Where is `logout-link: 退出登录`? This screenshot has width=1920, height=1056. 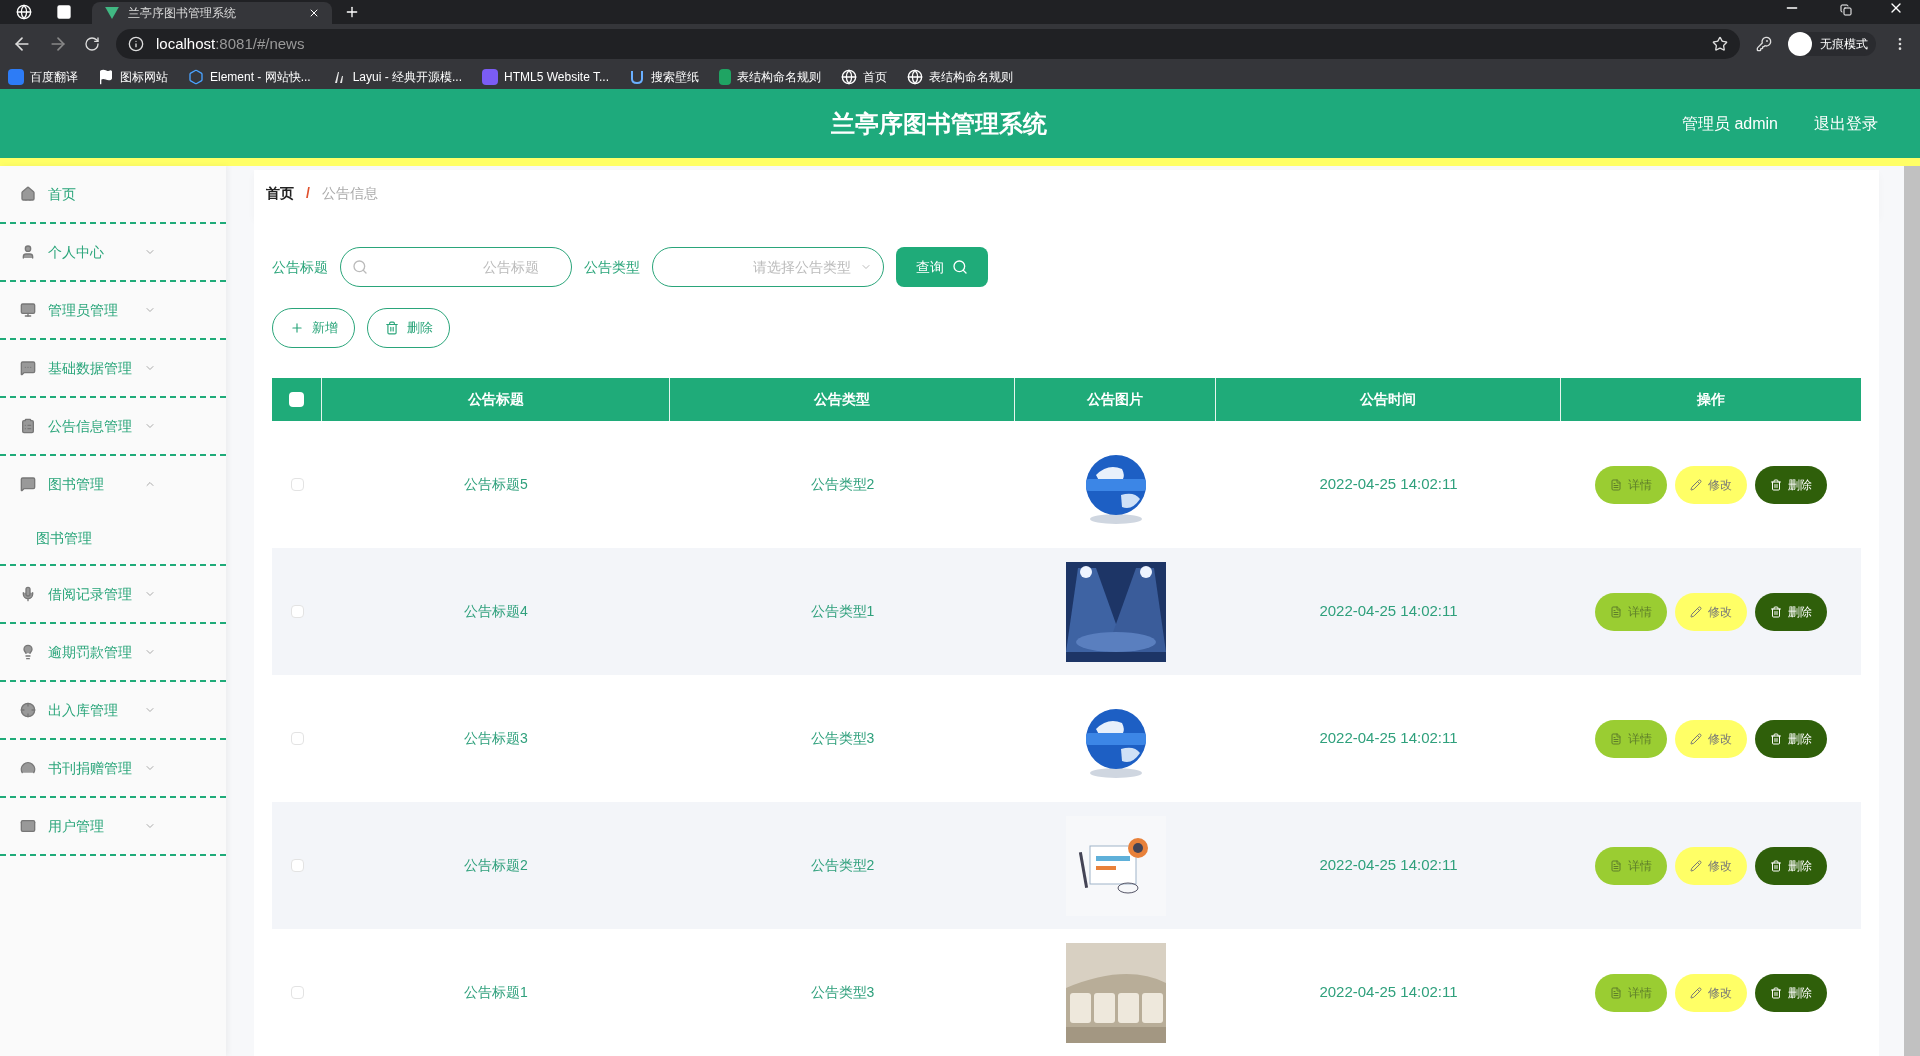 logout-link: 退出登录 is located at coordinates (1846, 123).